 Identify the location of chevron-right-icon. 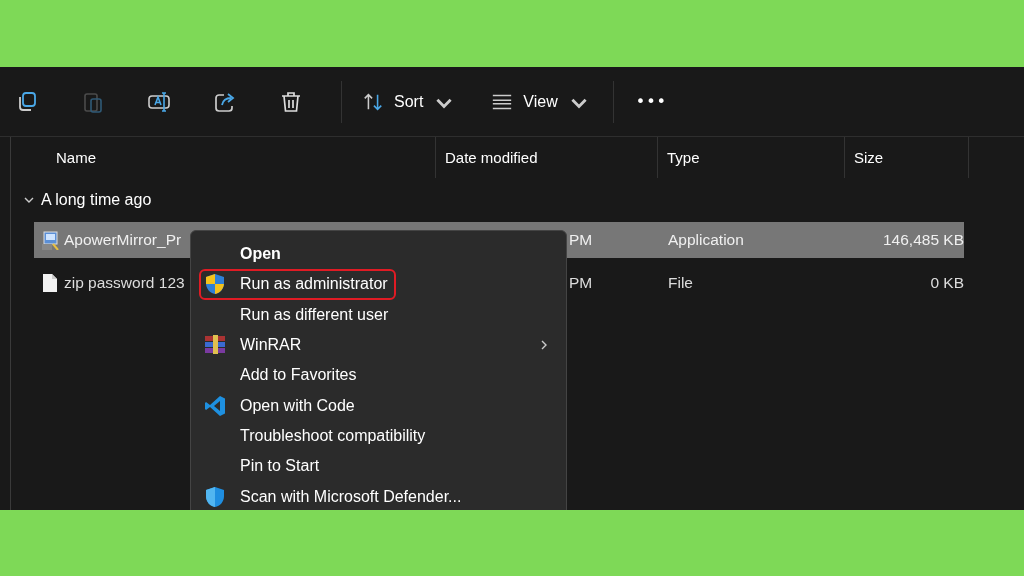
(544, 344).